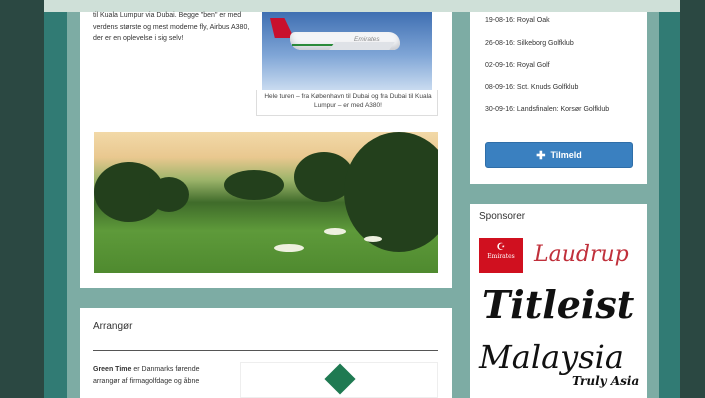  What do you see at coordinates (551, 357) in the screenshot?
I see `malaysia-logo: Malaysia` at bounding box center [551, 357].